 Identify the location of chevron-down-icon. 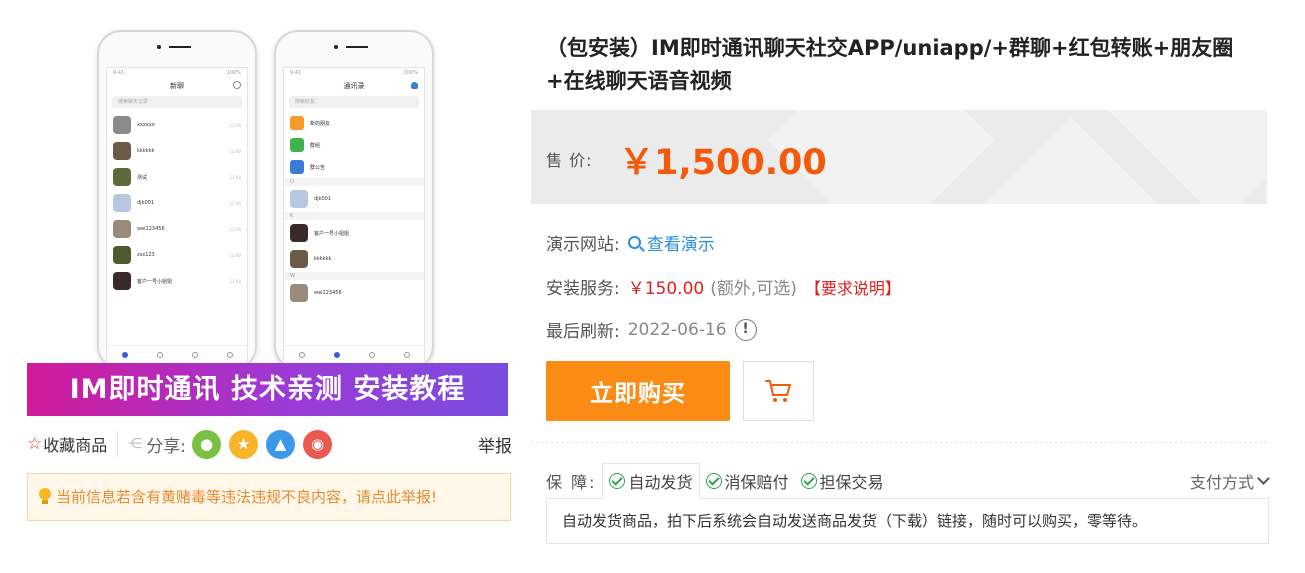
(1263, 478).